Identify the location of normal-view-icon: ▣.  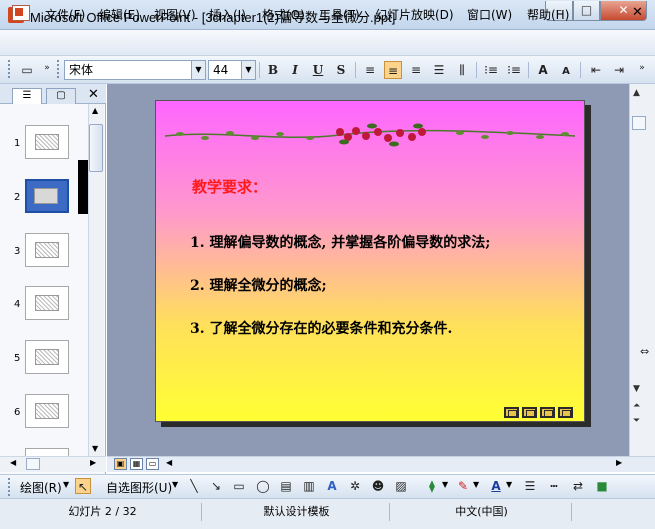
(120, 464).